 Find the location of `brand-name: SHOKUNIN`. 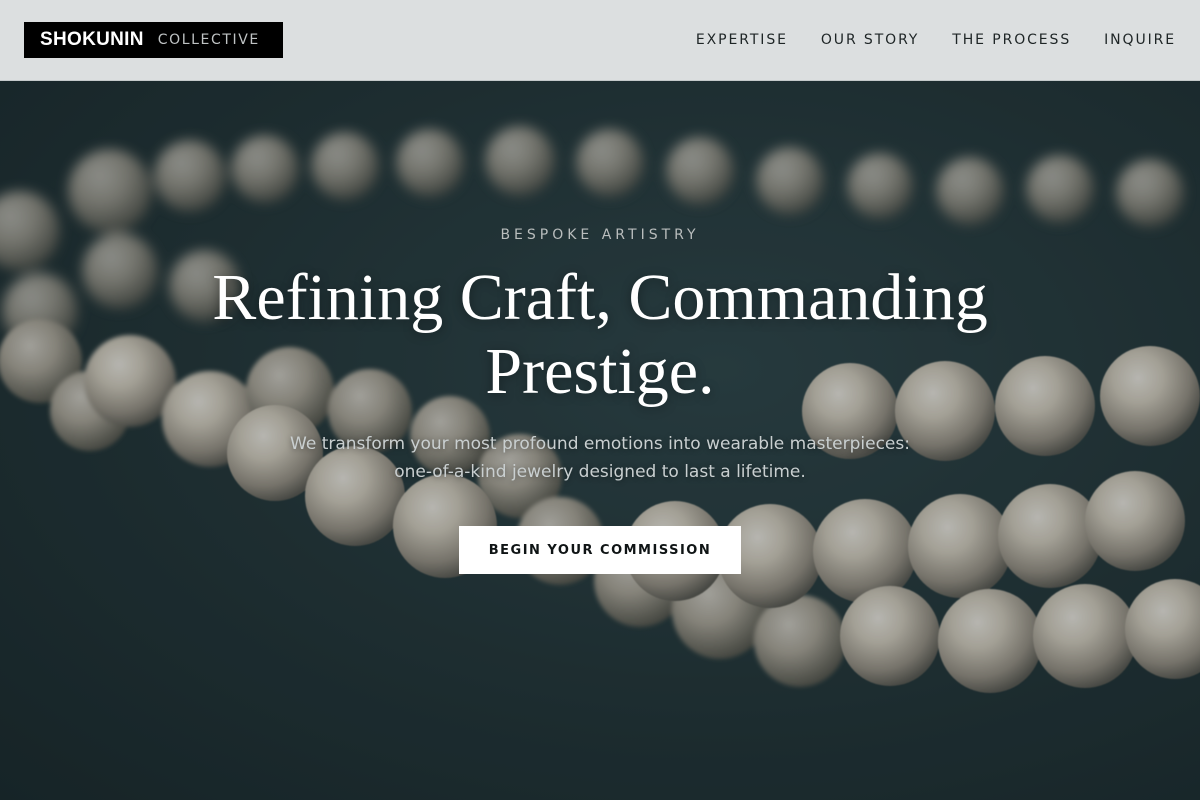

brand-name: SHOKUNIN is located at coordinates (92, 39).